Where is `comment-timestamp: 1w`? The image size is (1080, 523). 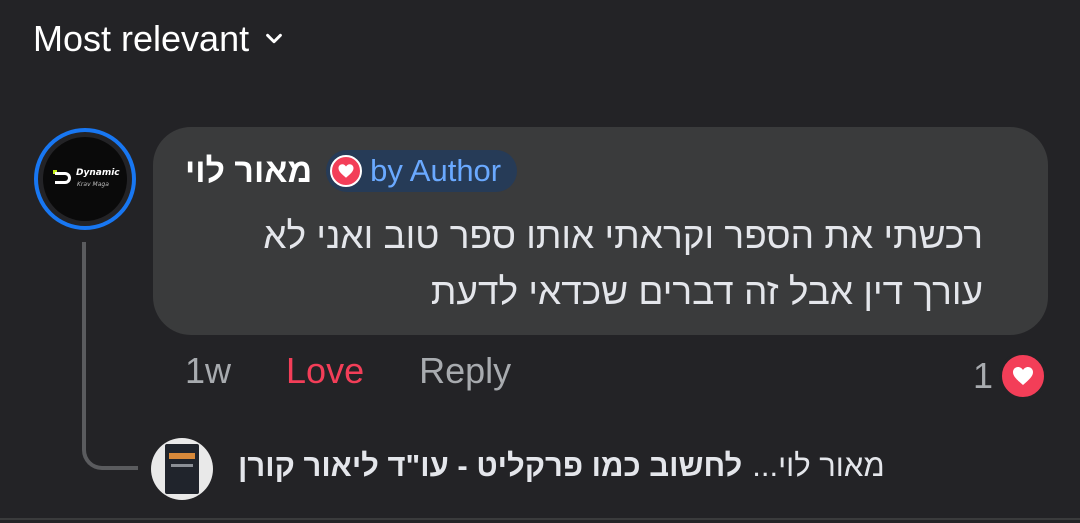
comment-timestamp: 1w is located at coordinates (208, 371).